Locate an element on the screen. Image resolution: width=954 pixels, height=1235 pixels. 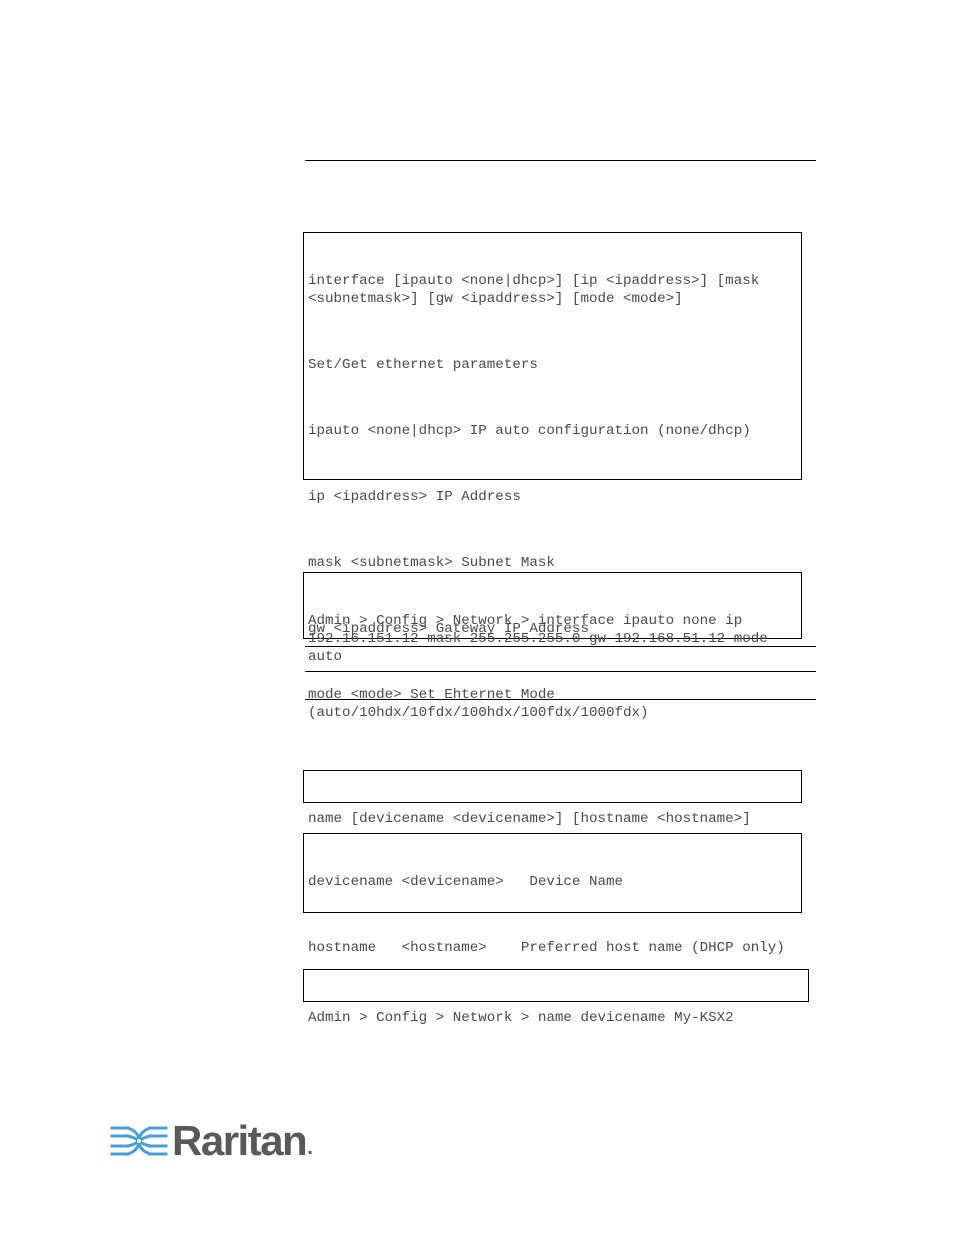
param-devicename: devicename <devicename> Device Name is located at coordinates (466, 882).